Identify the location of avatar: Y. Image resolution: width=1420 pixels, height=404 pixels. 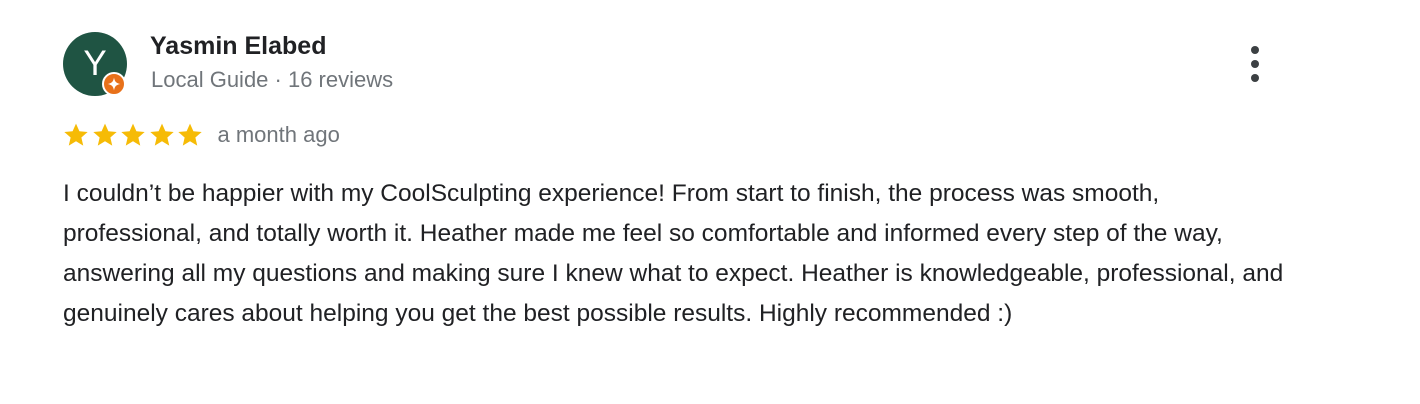
(95, 64).